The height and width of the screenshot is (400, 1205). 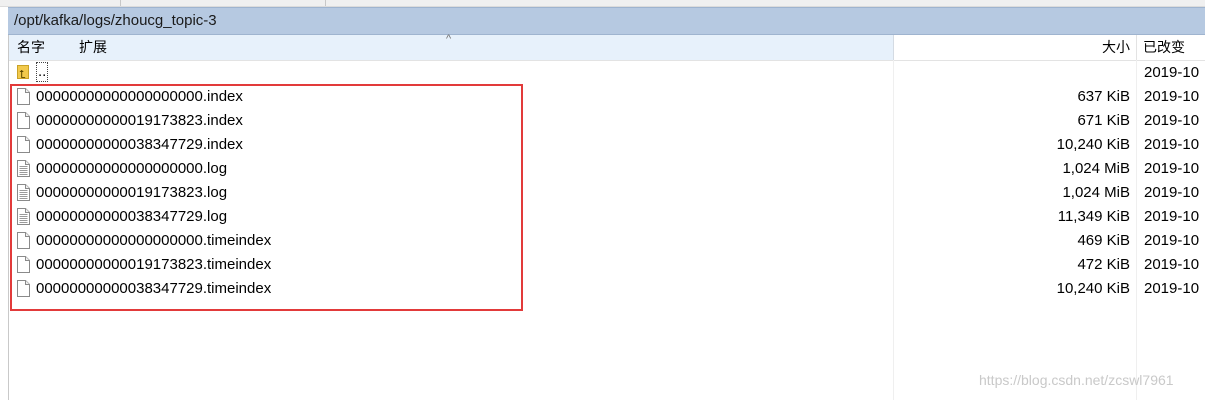 What do you see at coordinates (42, 72) in the screenshot?
I see `parent-dir-label: ..` at bounding box center [42, 72].